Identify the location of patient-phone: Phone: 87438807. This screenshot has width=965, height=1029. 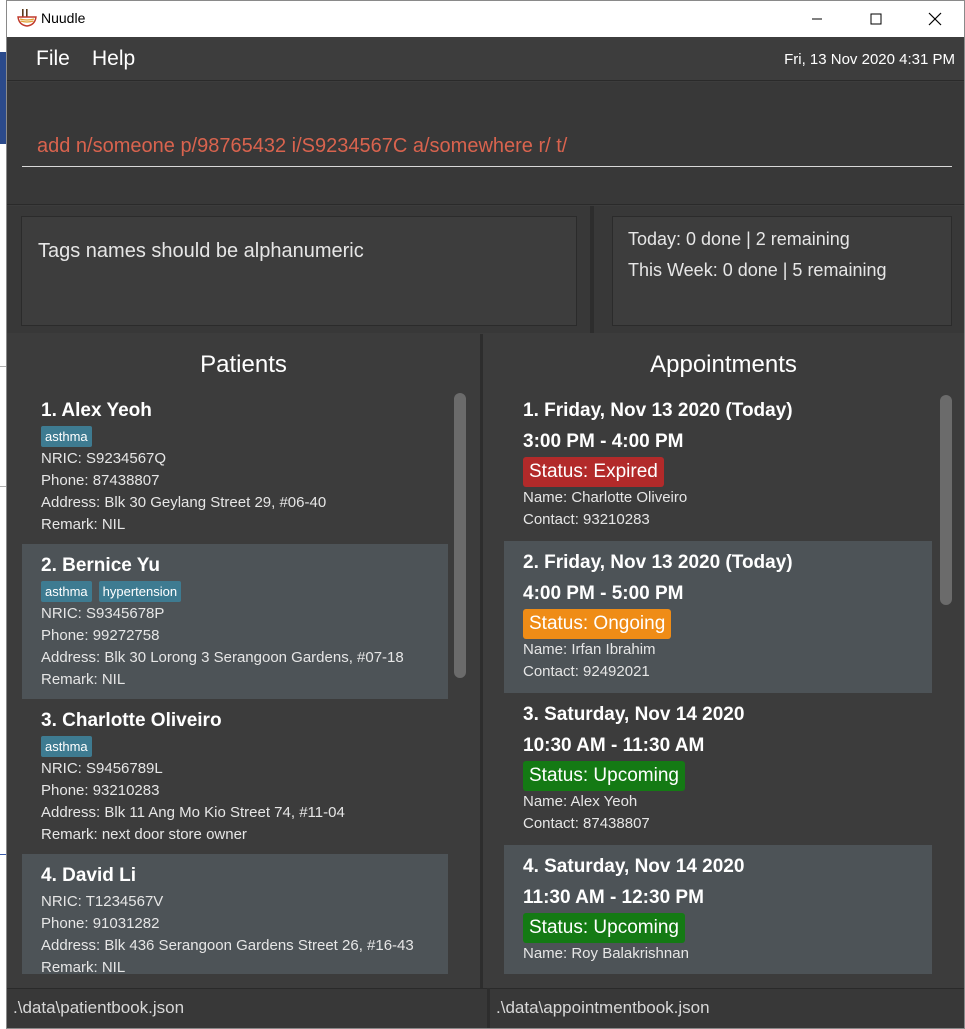
(100, 480).